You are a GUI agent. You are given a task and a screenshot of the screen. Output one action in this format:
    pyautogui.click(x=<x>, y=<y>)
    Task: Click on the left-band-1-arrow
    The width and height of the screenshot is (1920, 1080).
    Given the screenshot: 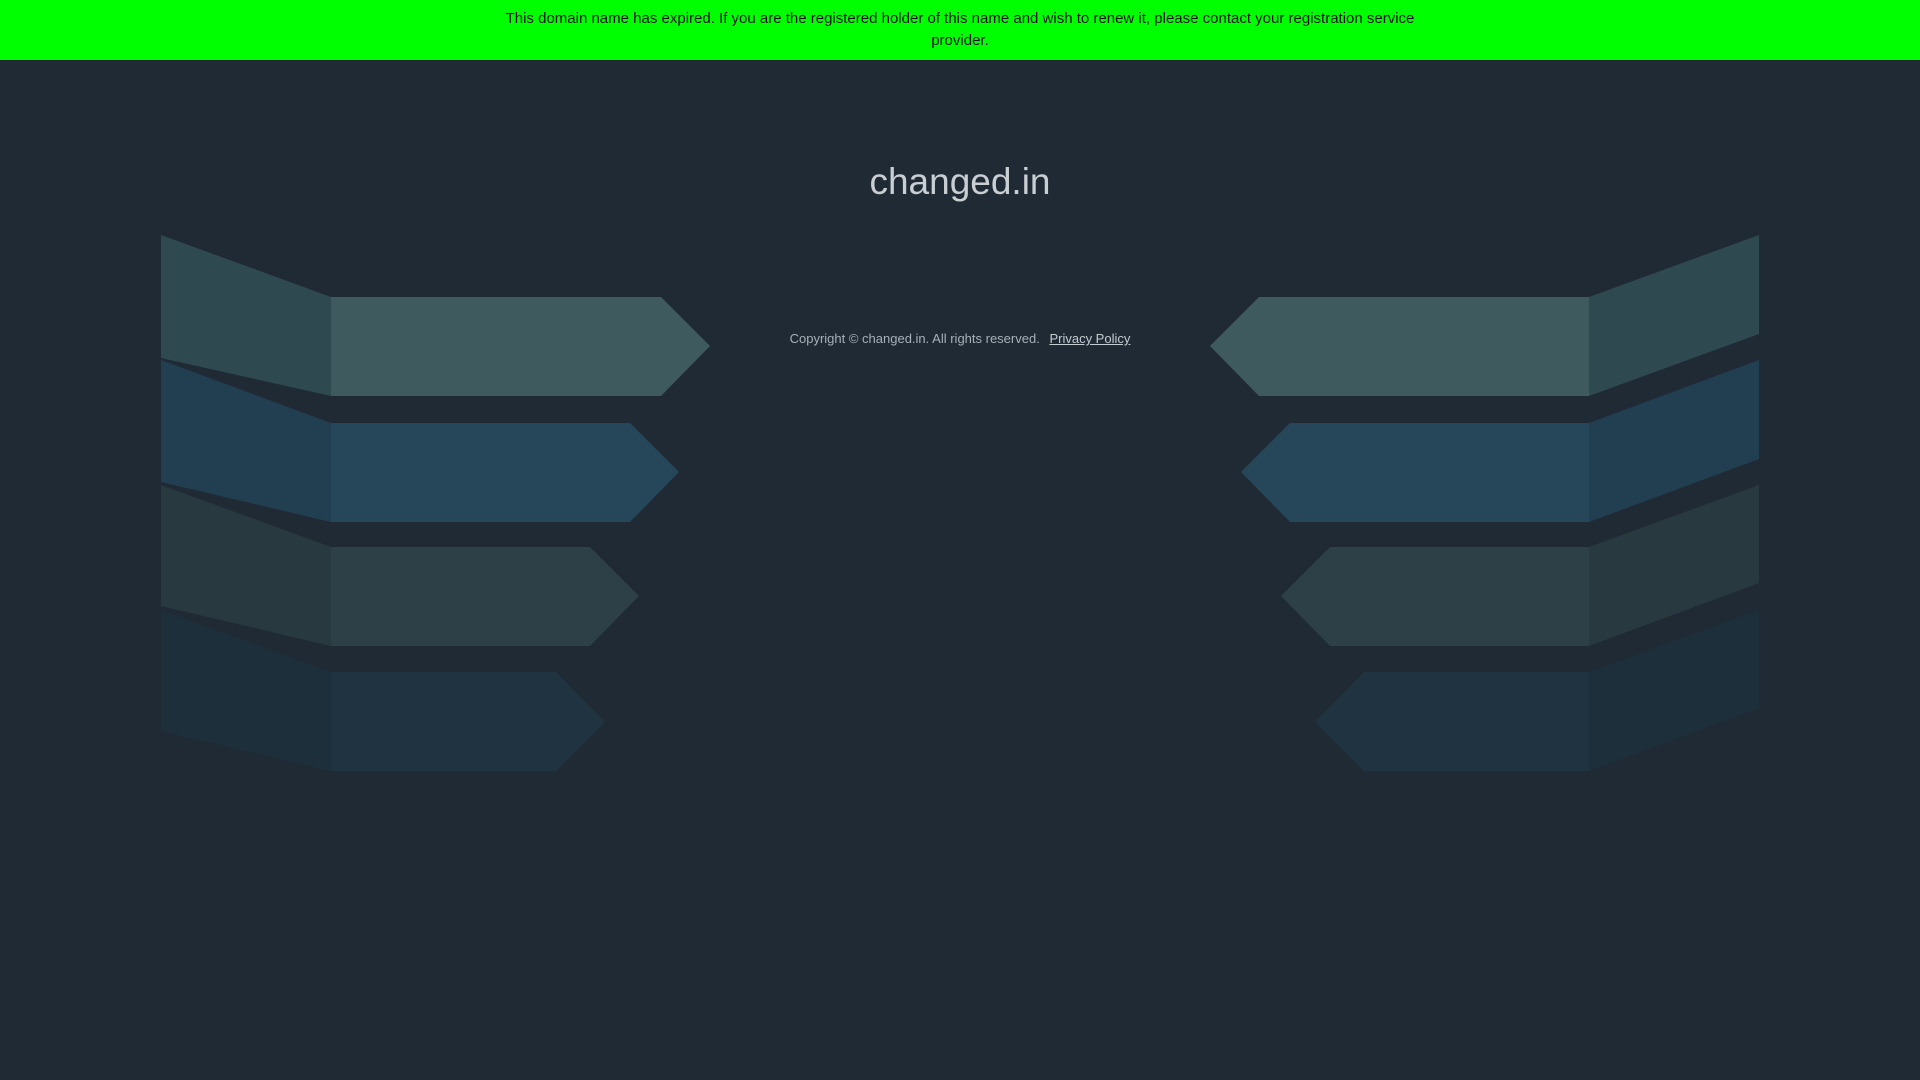 What is the action you would take?
    pyautogui.click(x=520, y=346)
    